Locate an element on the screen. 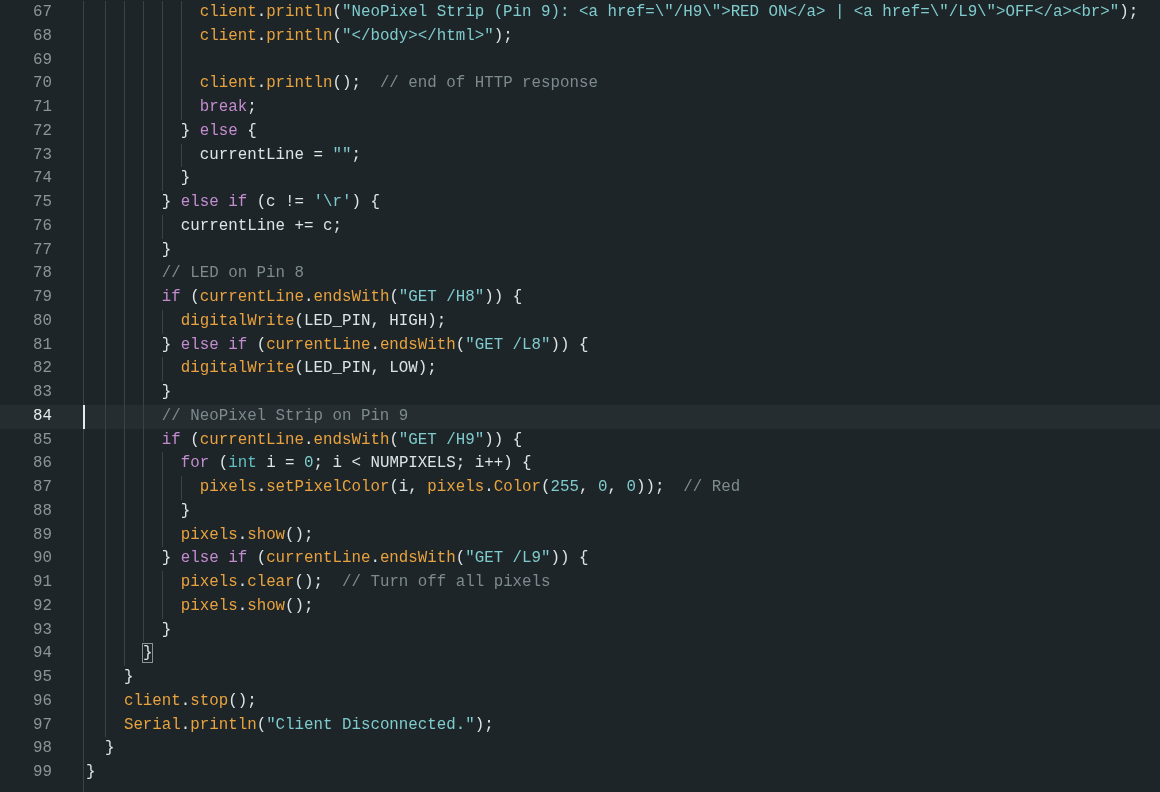  text-cursor is located at coordinates (84, 416).